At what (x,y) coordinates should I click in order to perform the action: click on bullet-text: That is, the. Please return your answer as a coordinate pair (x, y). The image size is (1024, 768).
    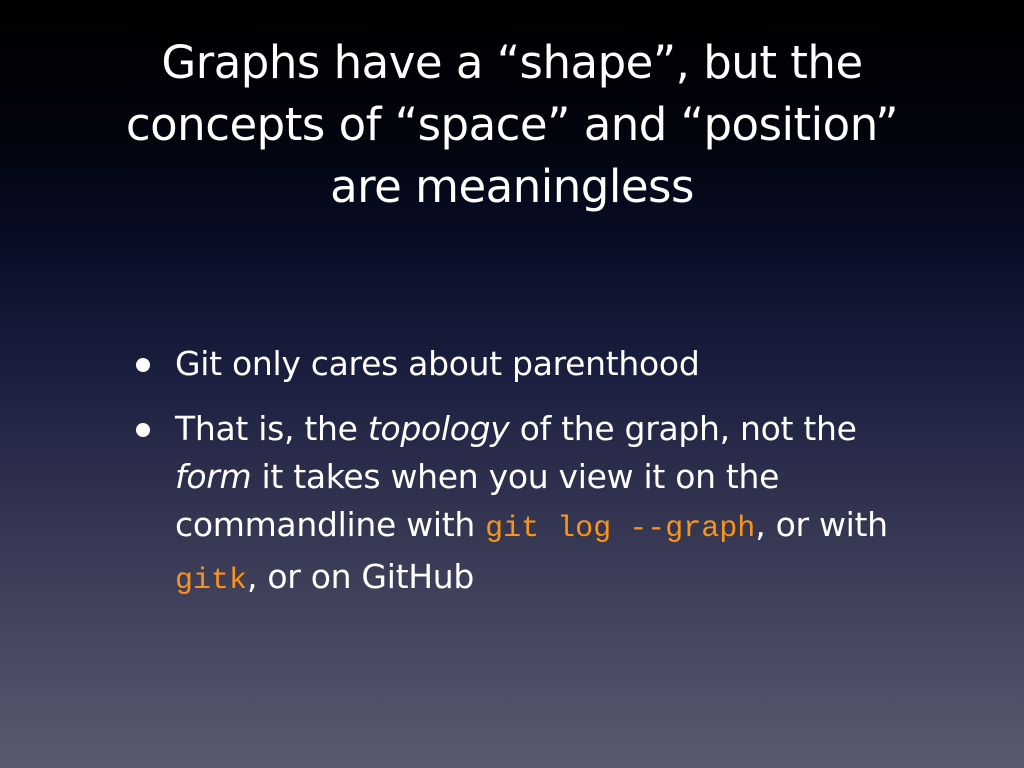
    Looking at the image, I should click on (271, 428).